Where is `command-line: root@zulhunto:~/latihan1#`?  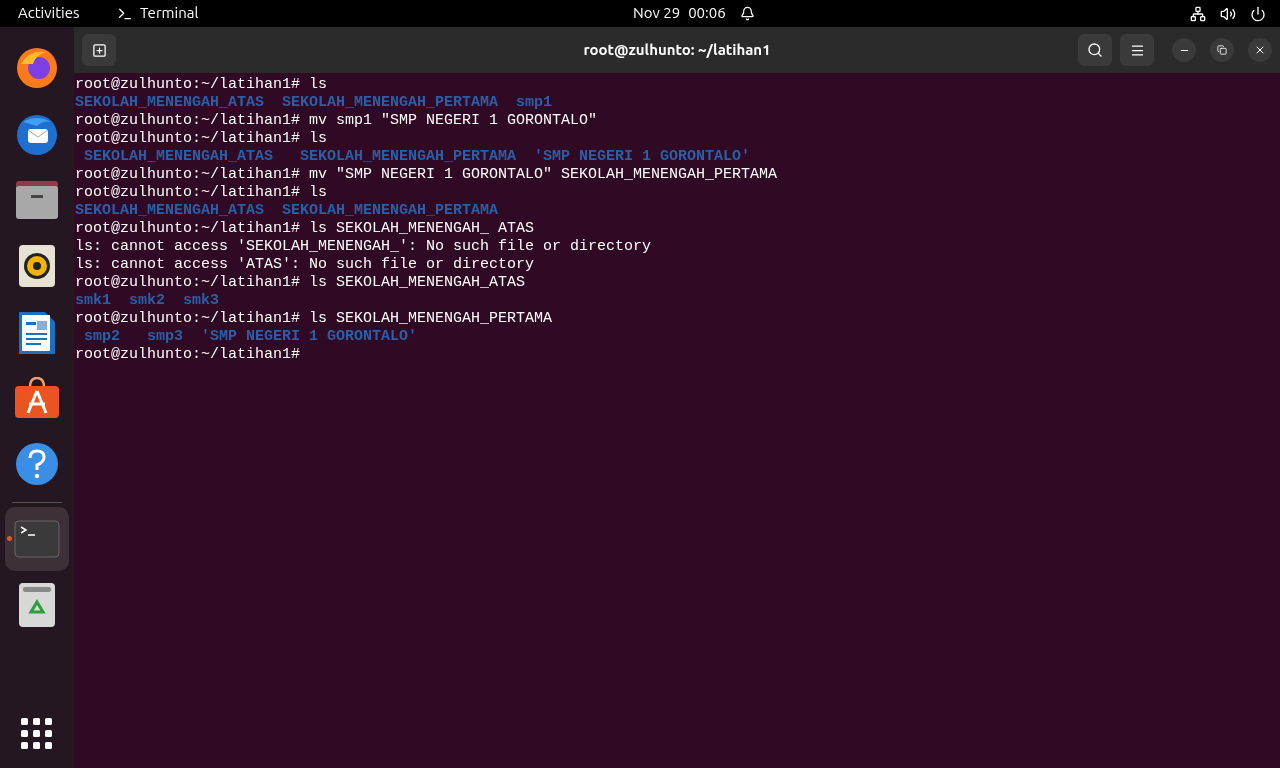
command-line: root@zulhunto:~/latihan1# is located at coordinates (188, 355).